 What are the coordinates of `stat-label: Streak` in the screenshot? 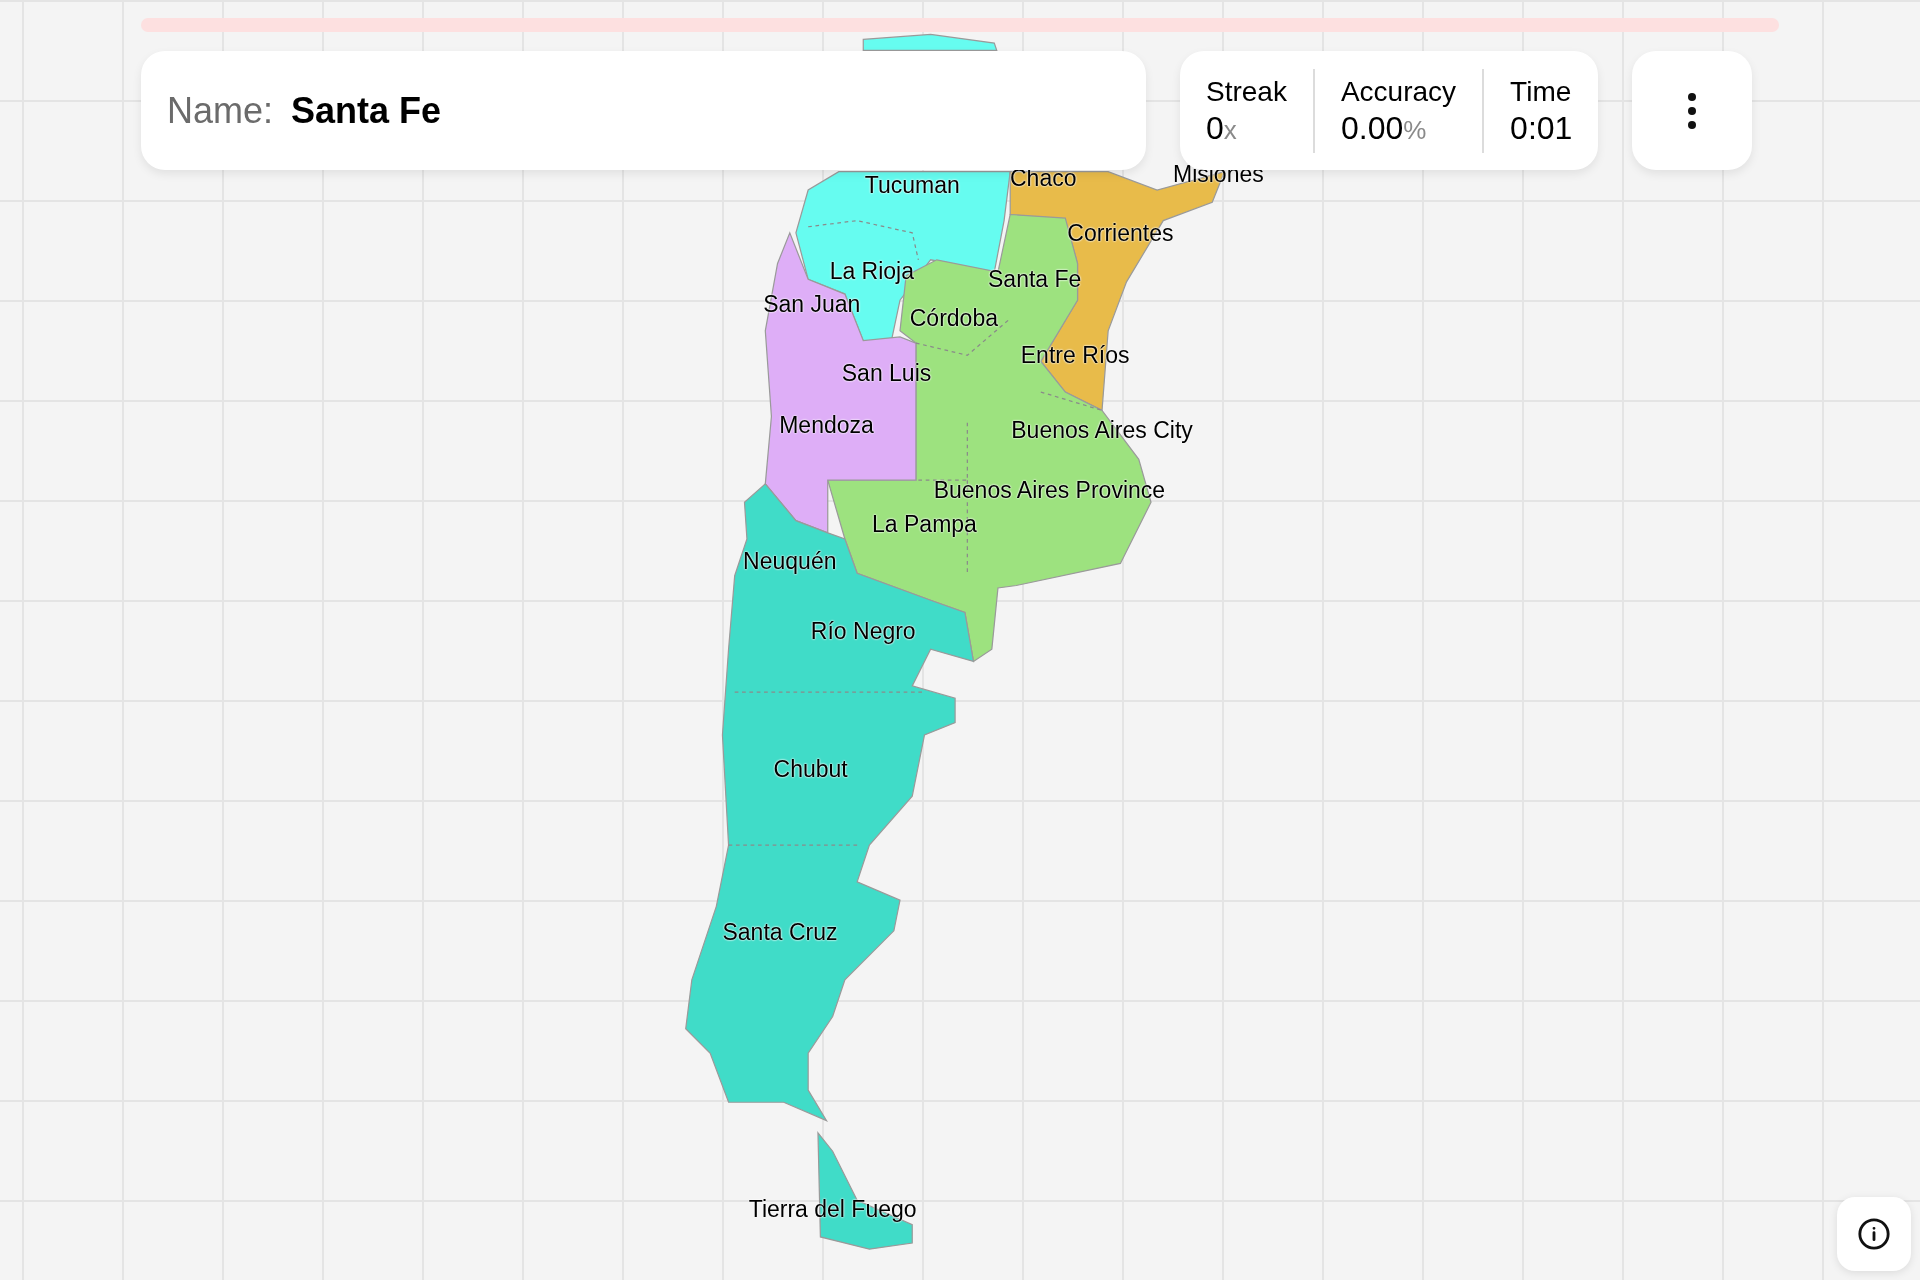 It's located at (1246, 91).